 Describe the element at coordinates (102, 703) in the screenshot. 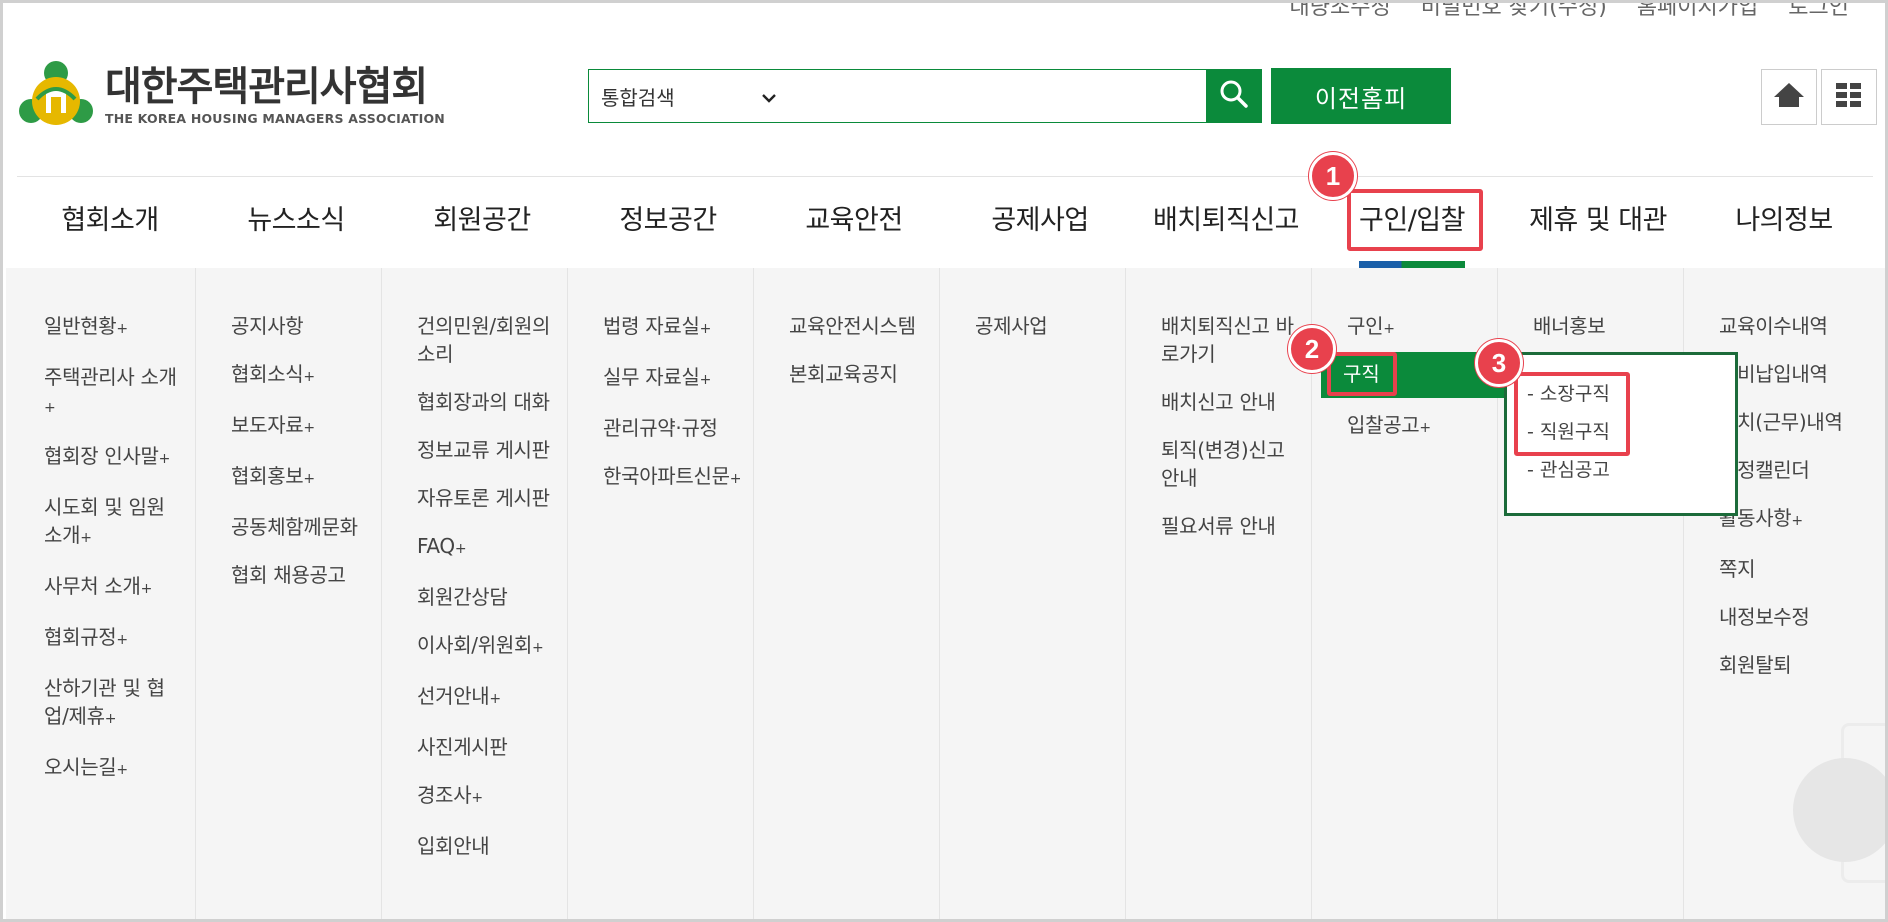

I see `menu-item: 산하기관 및 협업/제휴+` at that location.